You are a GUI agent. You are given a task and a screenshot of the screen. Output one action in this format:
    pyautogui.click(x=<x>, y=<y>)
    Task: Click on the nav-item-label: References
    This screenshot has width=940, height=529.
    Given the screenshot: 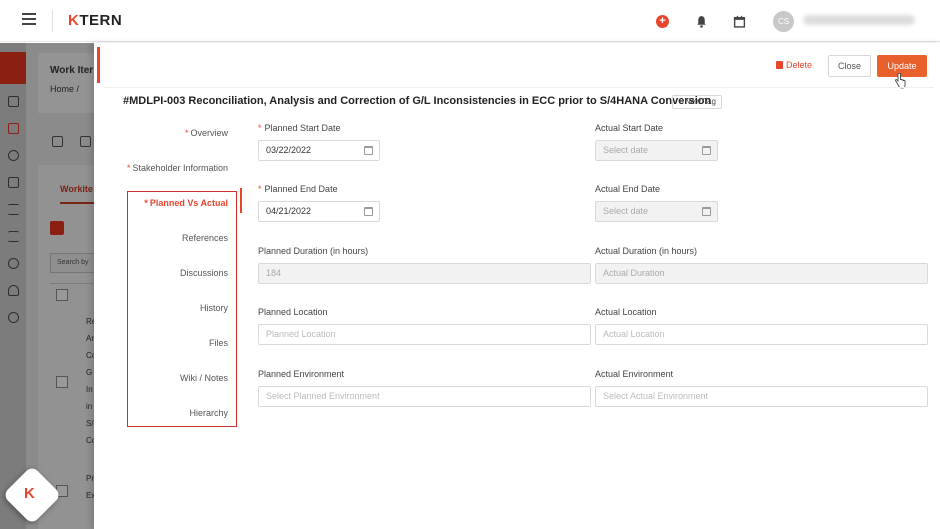 What is the action you would take?
    pyautogui.click(x=204, y=238)
    